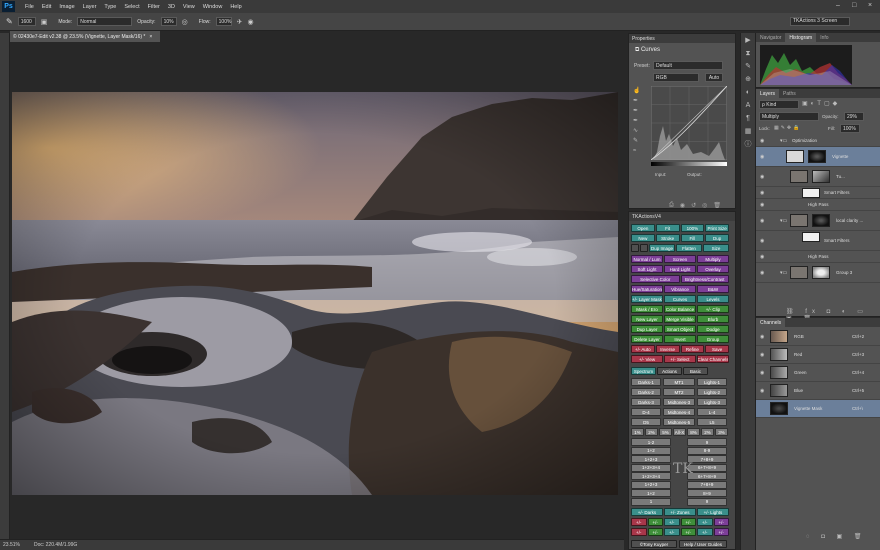 The image size is (880, 550). I want to click on tk-color-balance-button: Color Balance, so click(680, 309).